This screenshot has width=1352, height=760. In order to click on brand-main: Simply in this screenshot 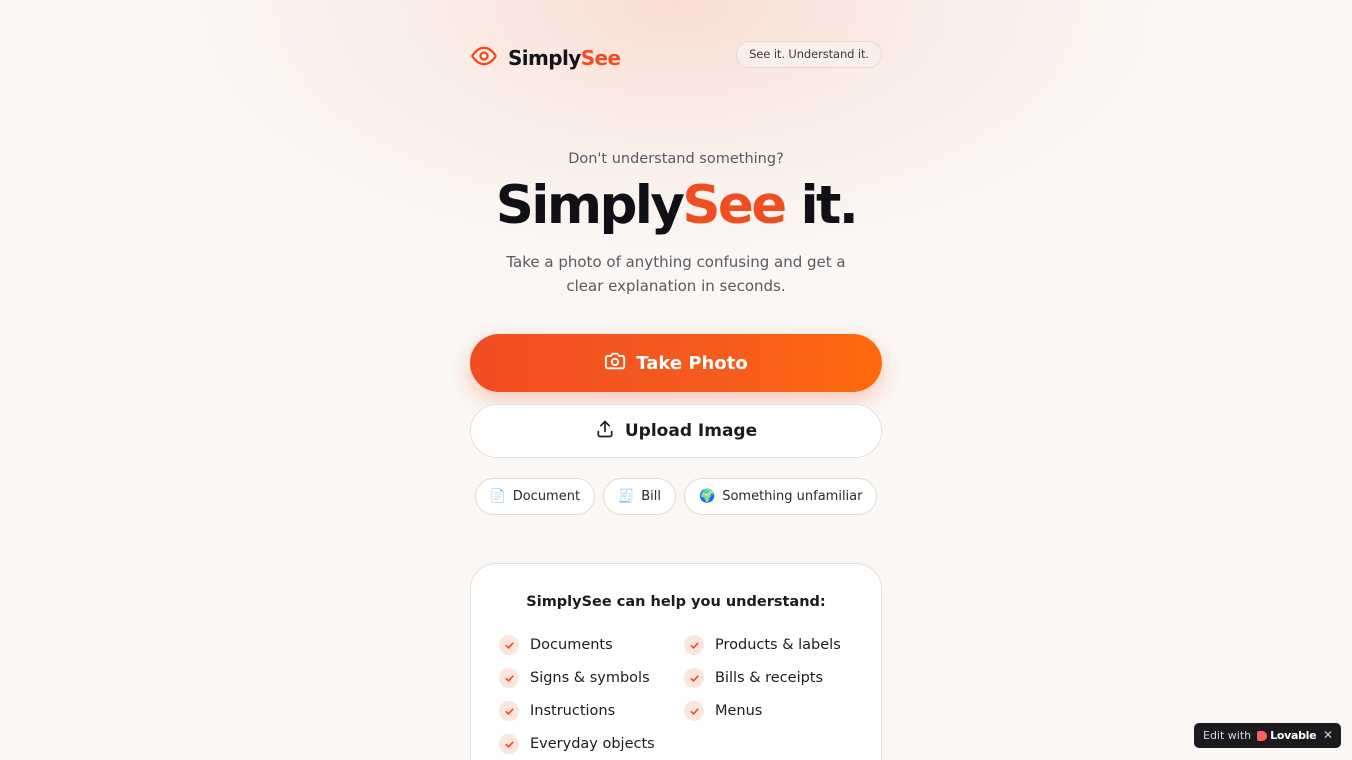, I will do `click(544, 58)`.